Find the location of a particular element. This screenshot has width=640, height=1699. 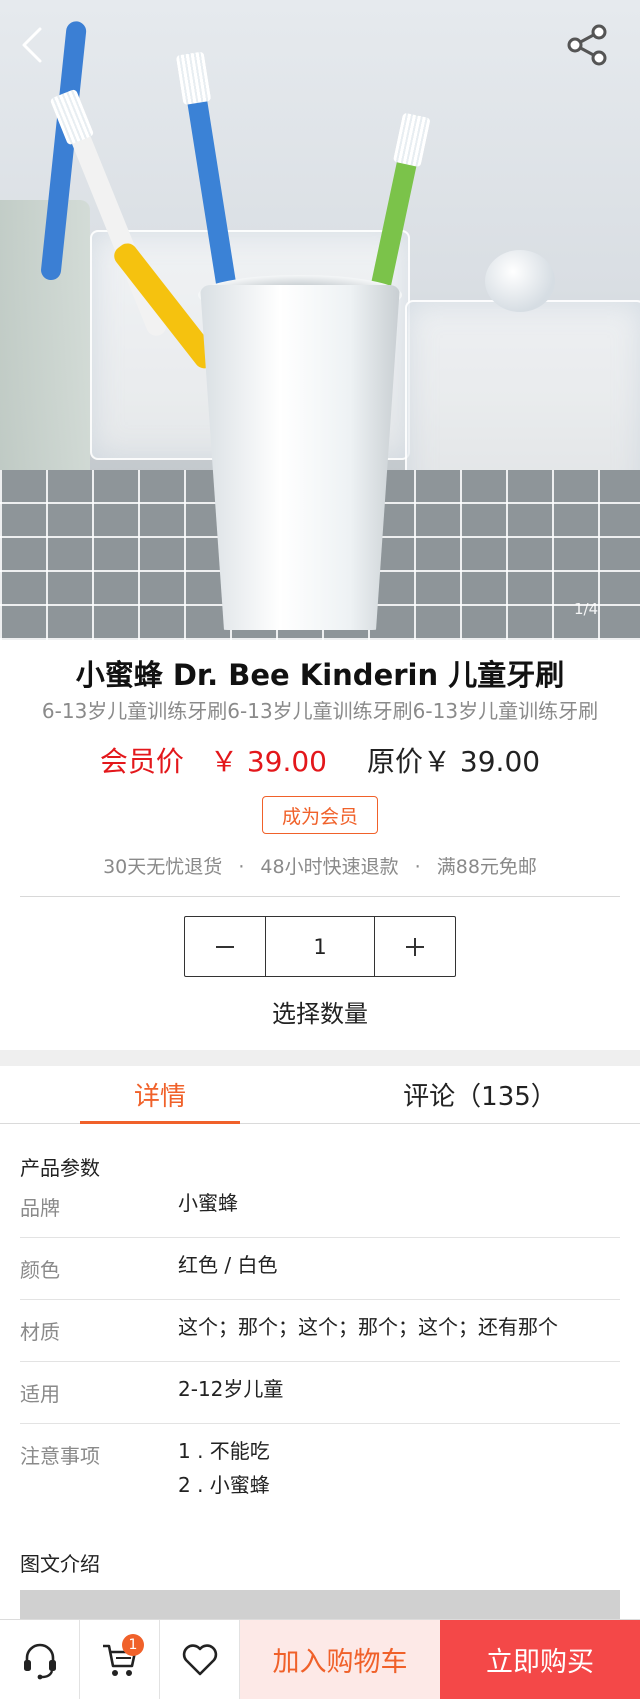

service-item: 48小时快速退款 is located at coordinates (329, 867).